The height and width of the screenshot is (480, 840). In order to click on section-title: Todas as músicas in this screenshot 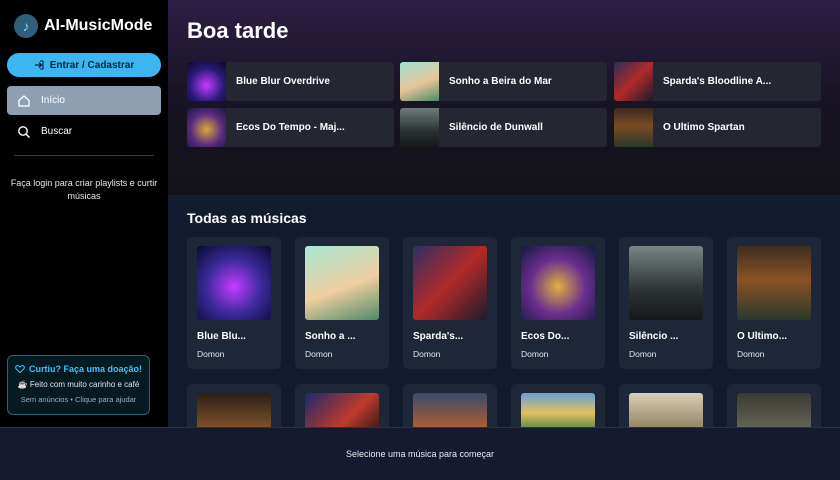, I will do `click(247, 218)`.